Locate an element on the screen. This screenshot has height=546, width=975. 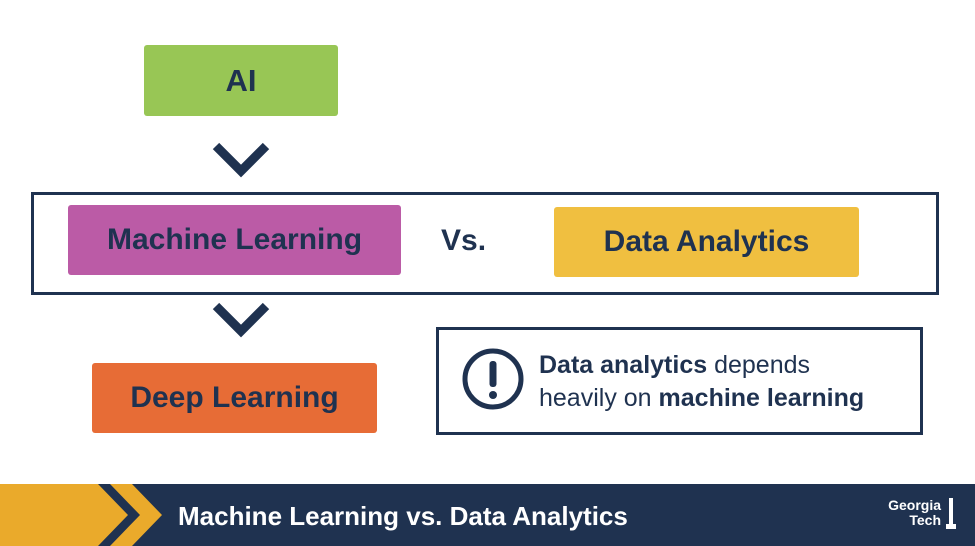
data-analytics-label: Data Analytics is located at coordinates (706, 241).